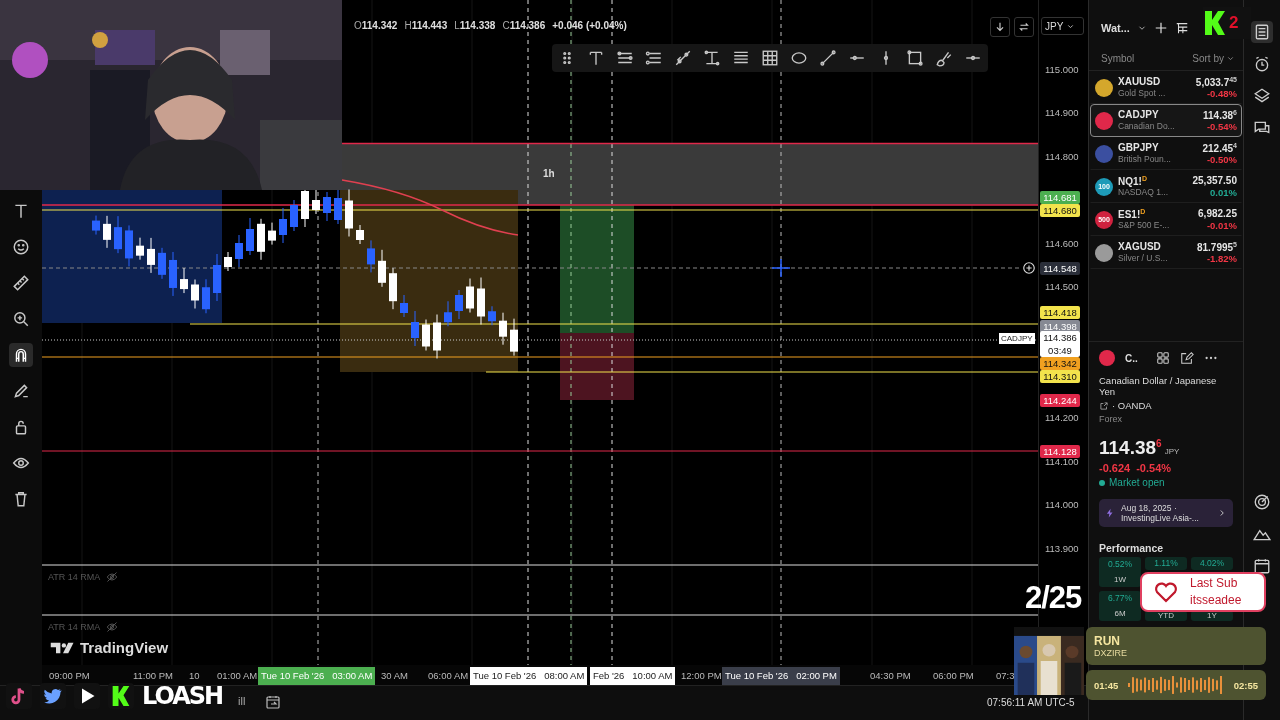  I want to click on elapsed-time: 01:45, so click(1106, 685).